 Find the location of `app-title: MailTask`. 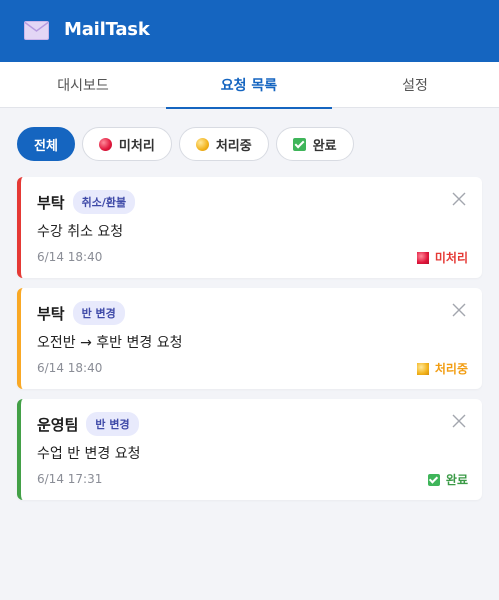

app-title: MailTask is located at coordinates (107, 29).